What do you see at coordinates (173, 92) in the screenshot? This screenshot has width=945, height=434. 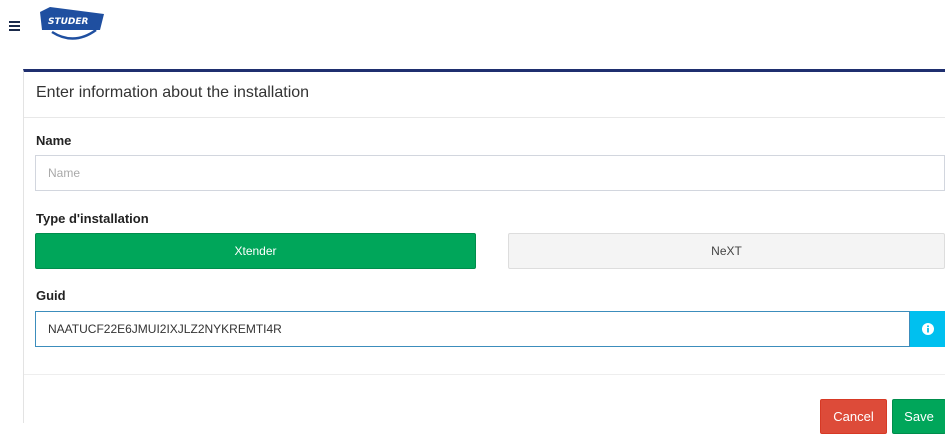 I see `page-title: Enter information about the installation` at bounding box center [173, 92].